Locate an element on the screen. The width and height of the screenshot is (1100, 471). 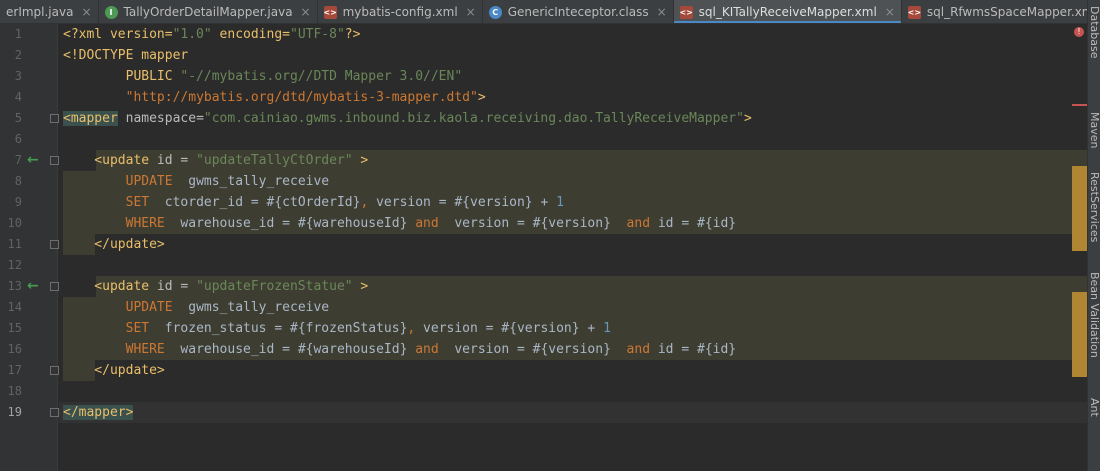
sql-keyword: UPDATE is located at coordinates (149, 181).